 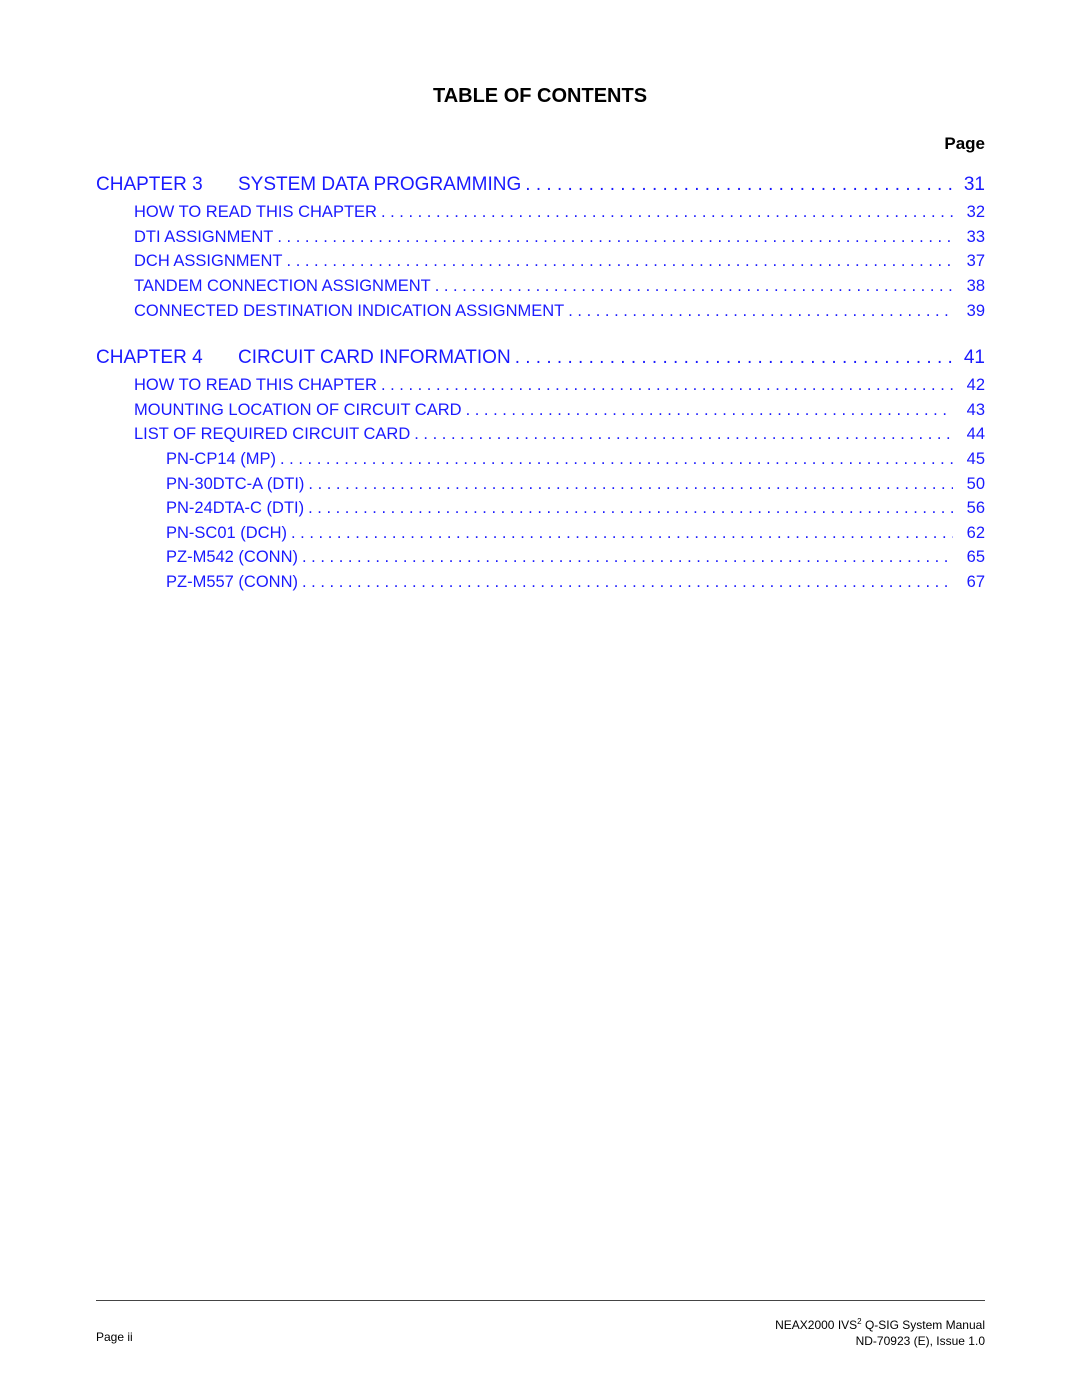 I want to click on page-number: 32, so click(x=973, y=212).